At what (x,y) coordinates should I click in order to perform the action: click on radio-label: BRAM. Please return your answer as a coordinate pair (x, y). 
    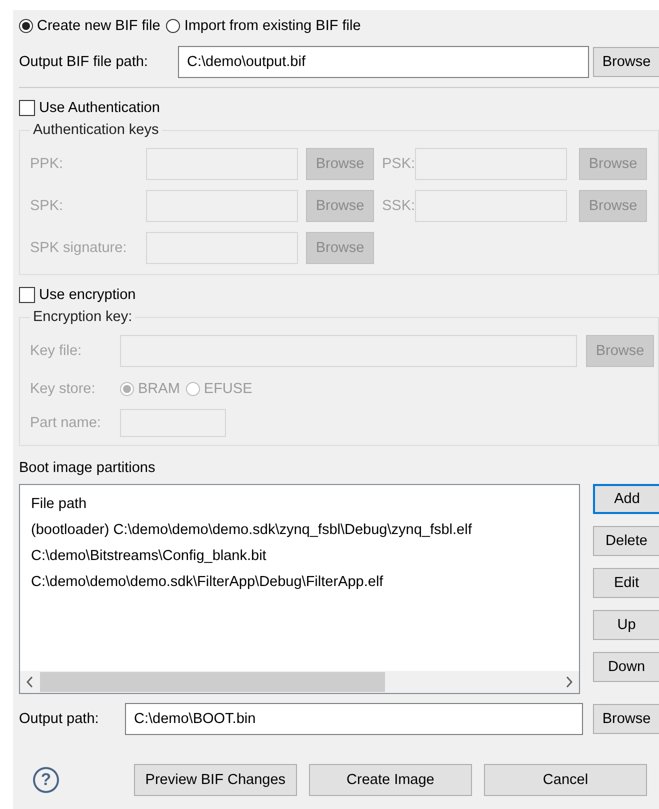
    Looking at the image, I should click on (159, 389).